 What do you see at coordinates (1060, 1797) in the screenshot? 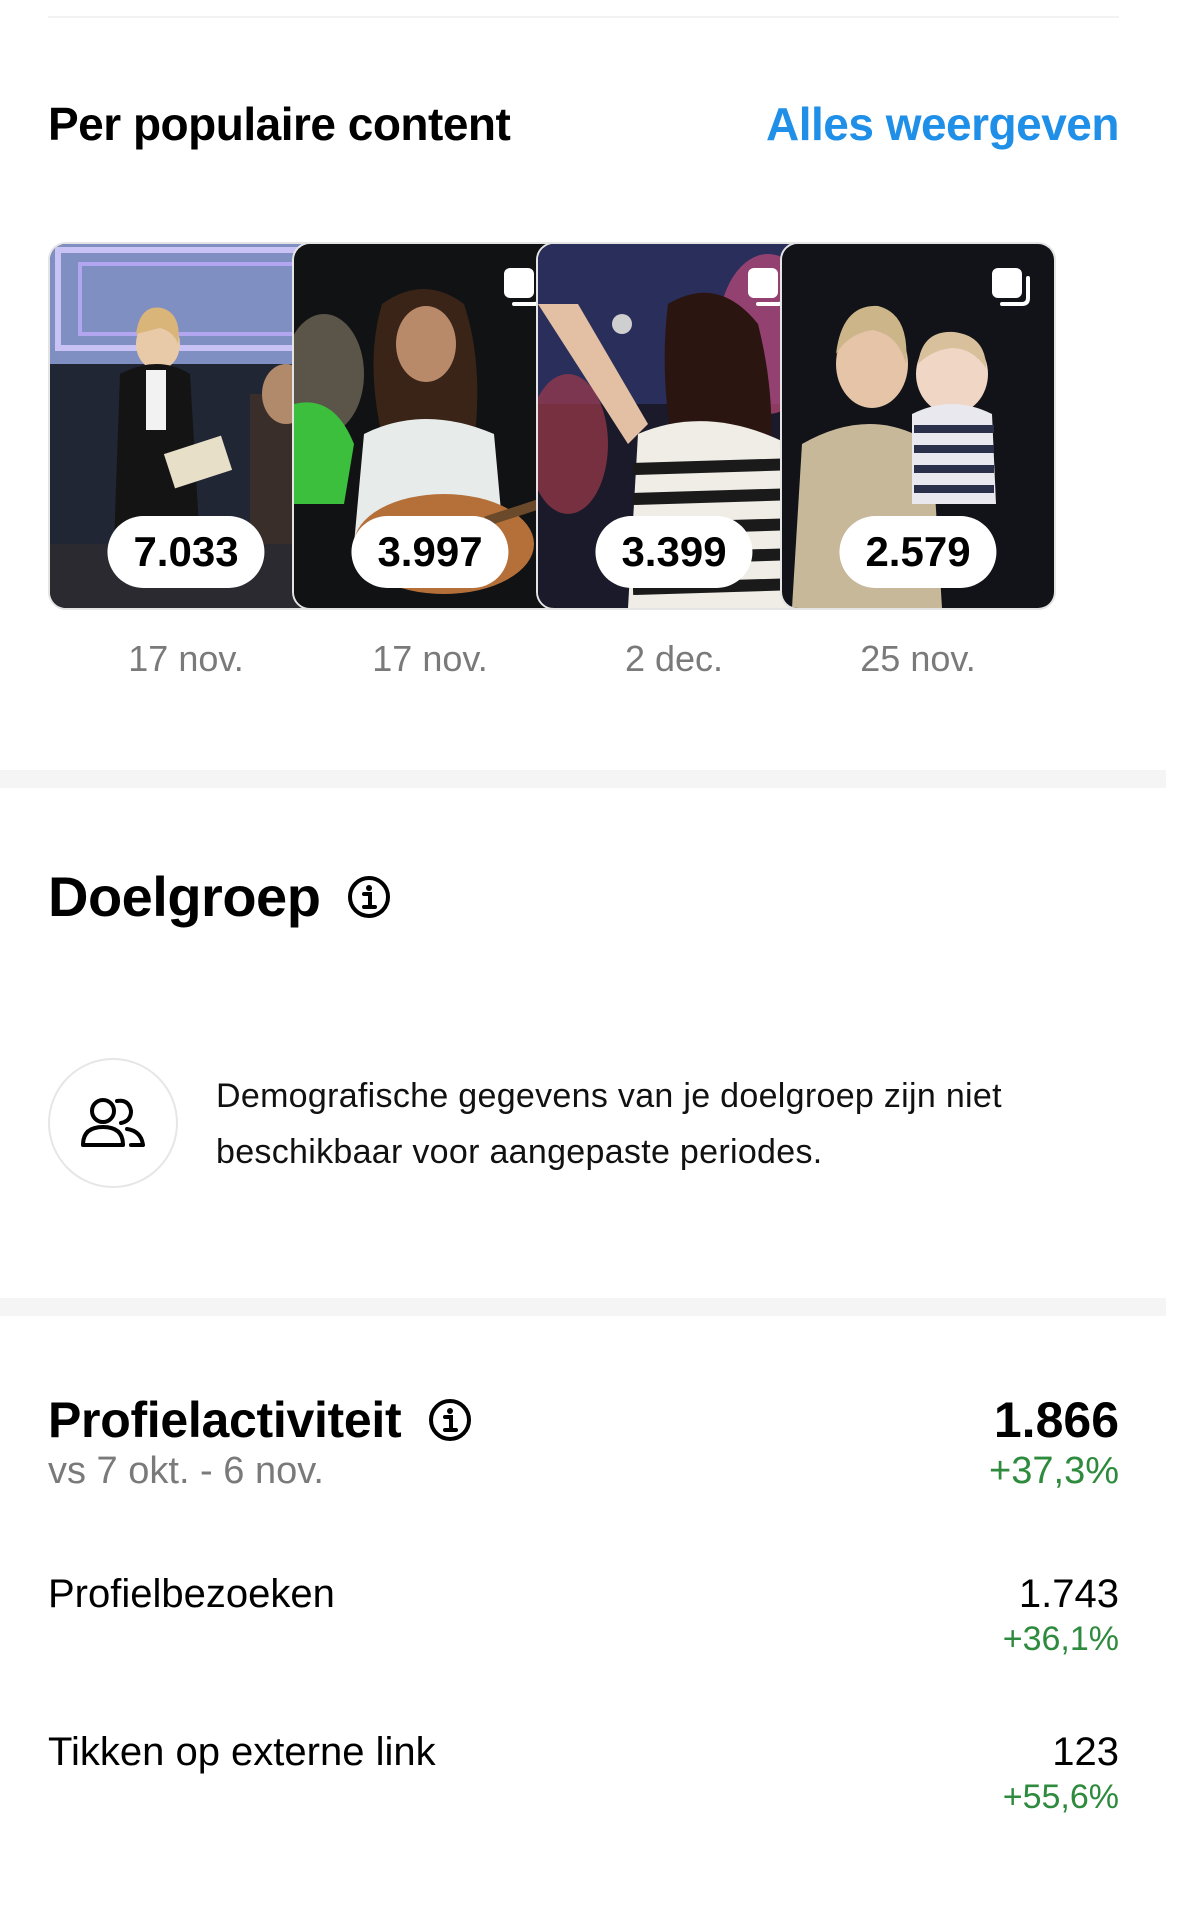
I see `metric-change: +55,6%` at bounding box center [1060, 1797].